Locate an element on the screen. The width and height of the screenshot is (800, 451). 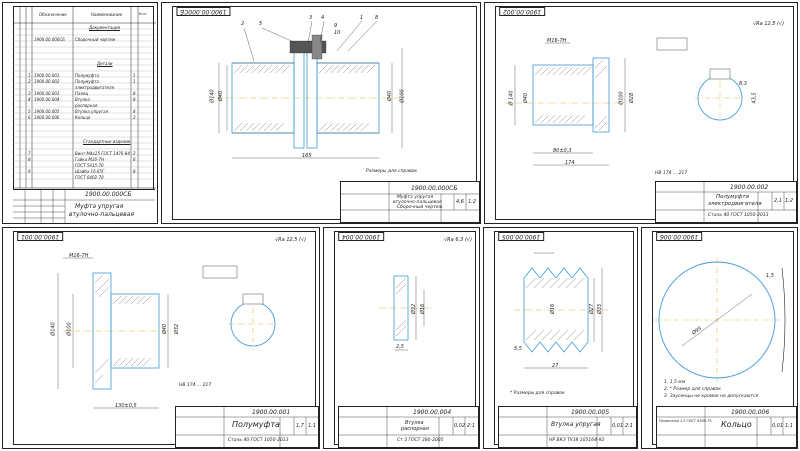
position-label: 4 is located at coordinates (323, 18).